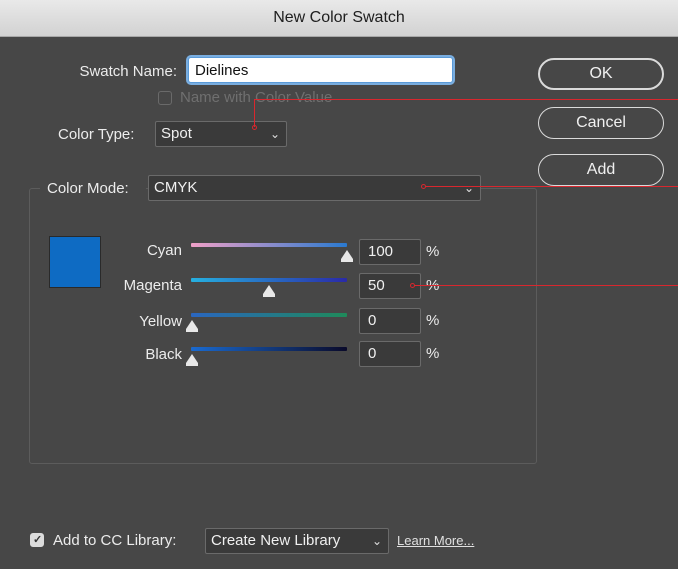 This screenshot has height=569, width=678. I want to click on checkmark-icon: ✓, so click(38, 540).